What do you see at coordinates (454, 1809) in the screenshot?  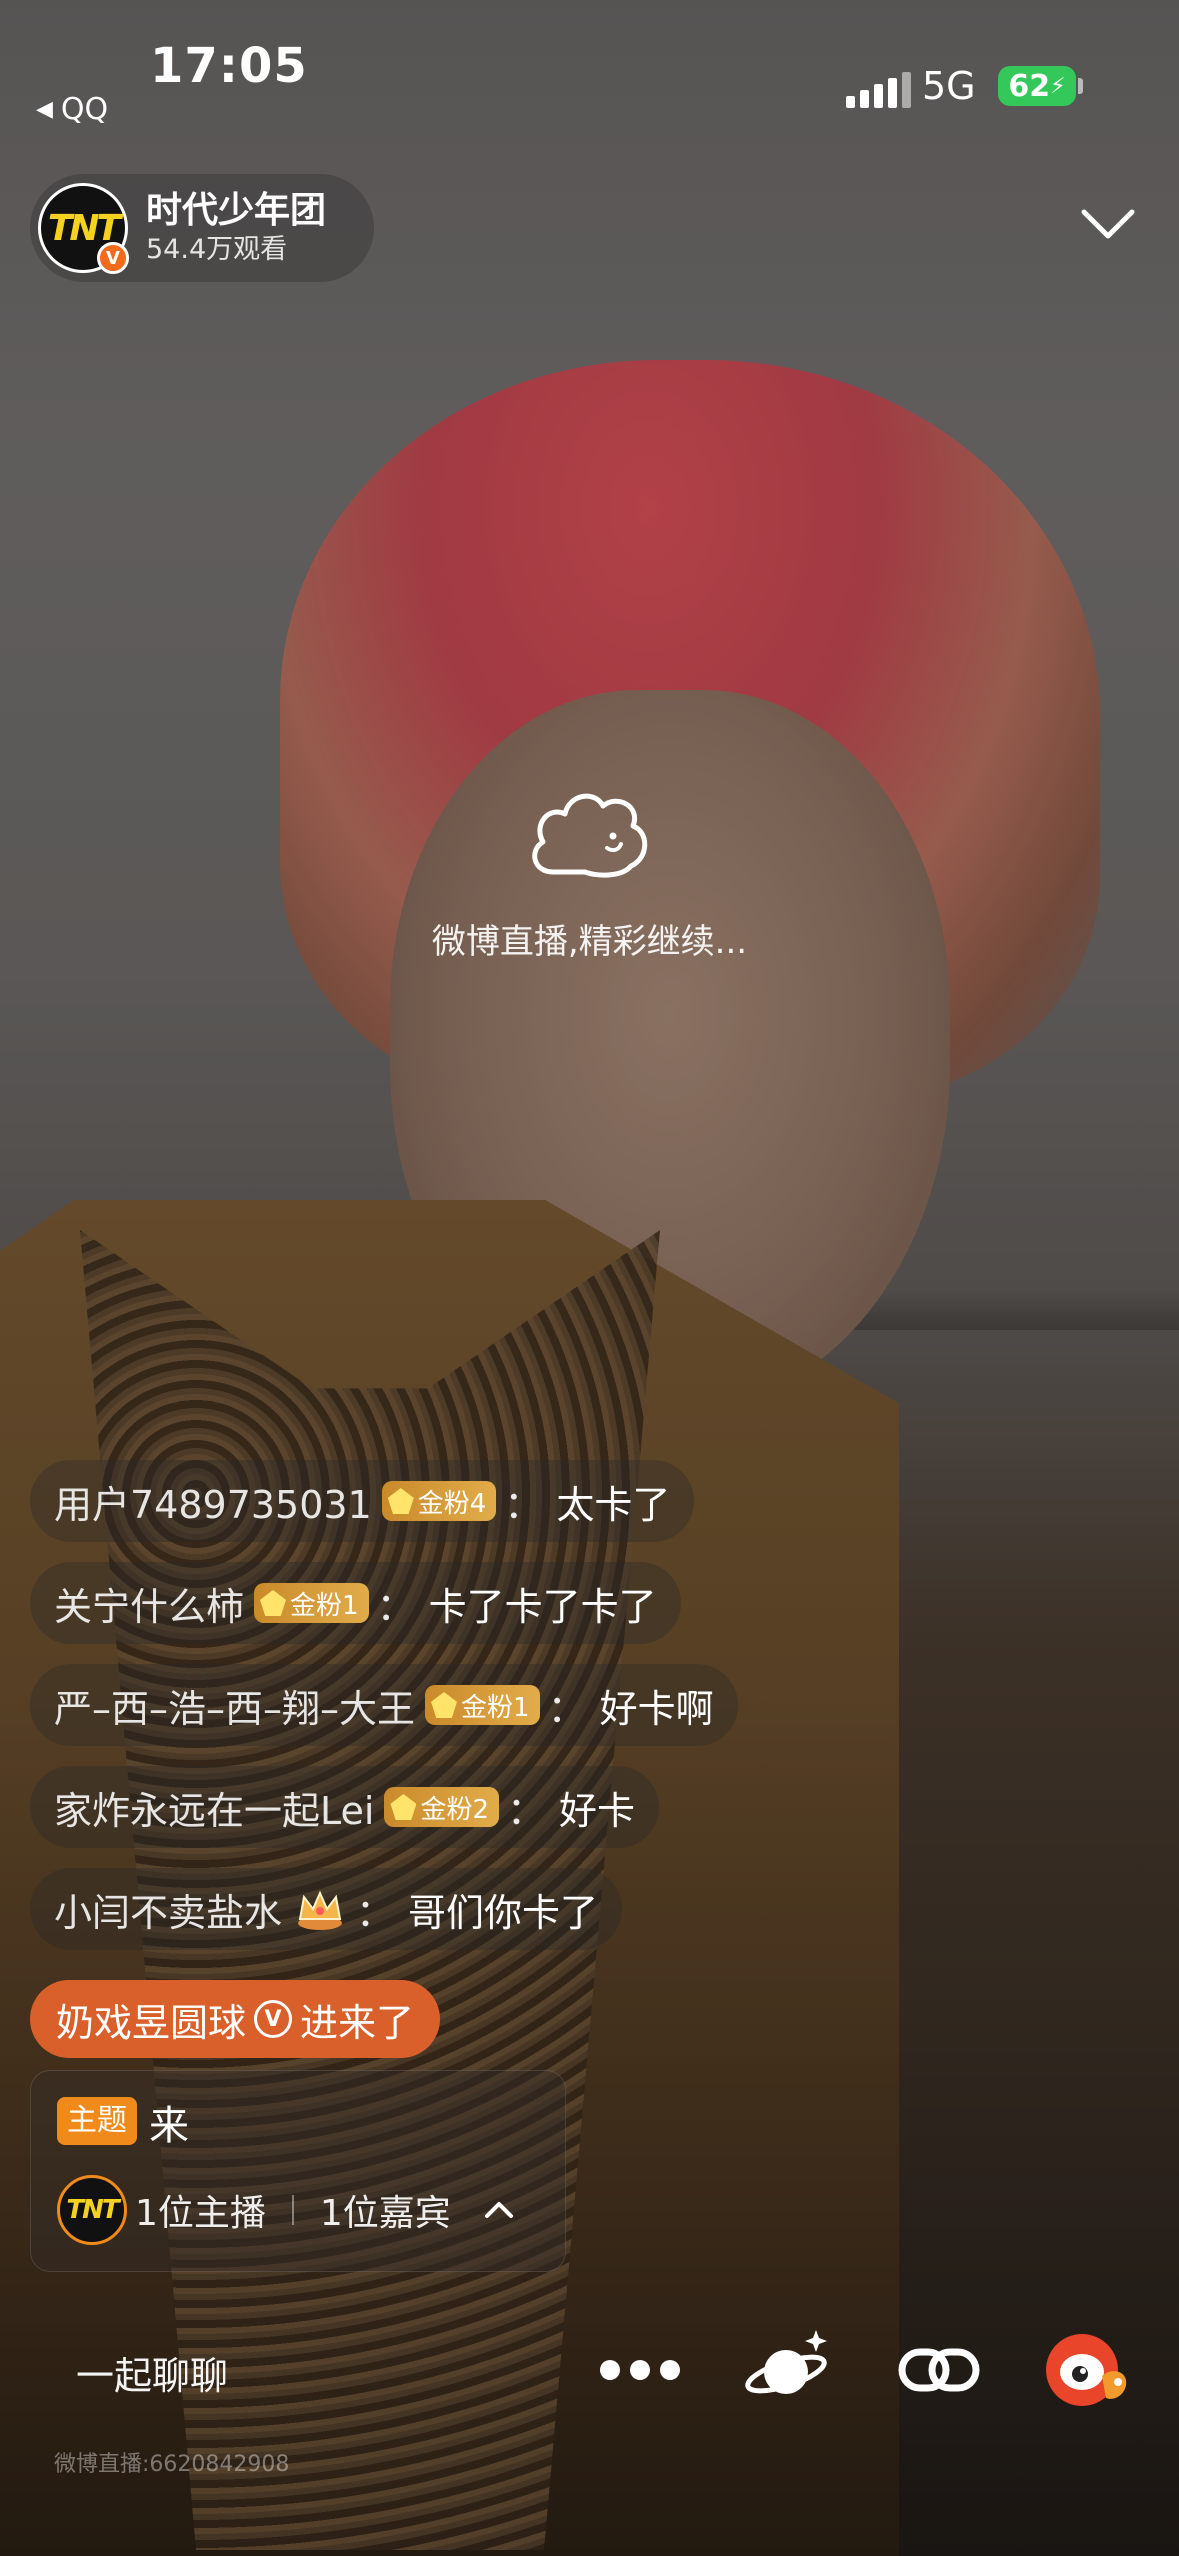 I see `fan-level-label: 金粉2` at bounding box center [454, 1809].